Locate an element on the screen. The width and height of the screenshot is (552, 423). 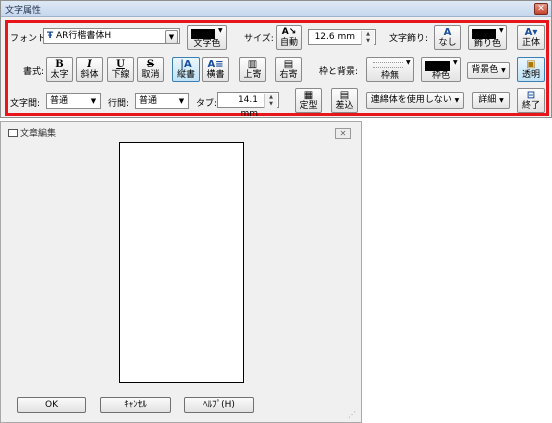
background-color-dropdown: 背景色 ▼ is located at coordinates (488, 70).